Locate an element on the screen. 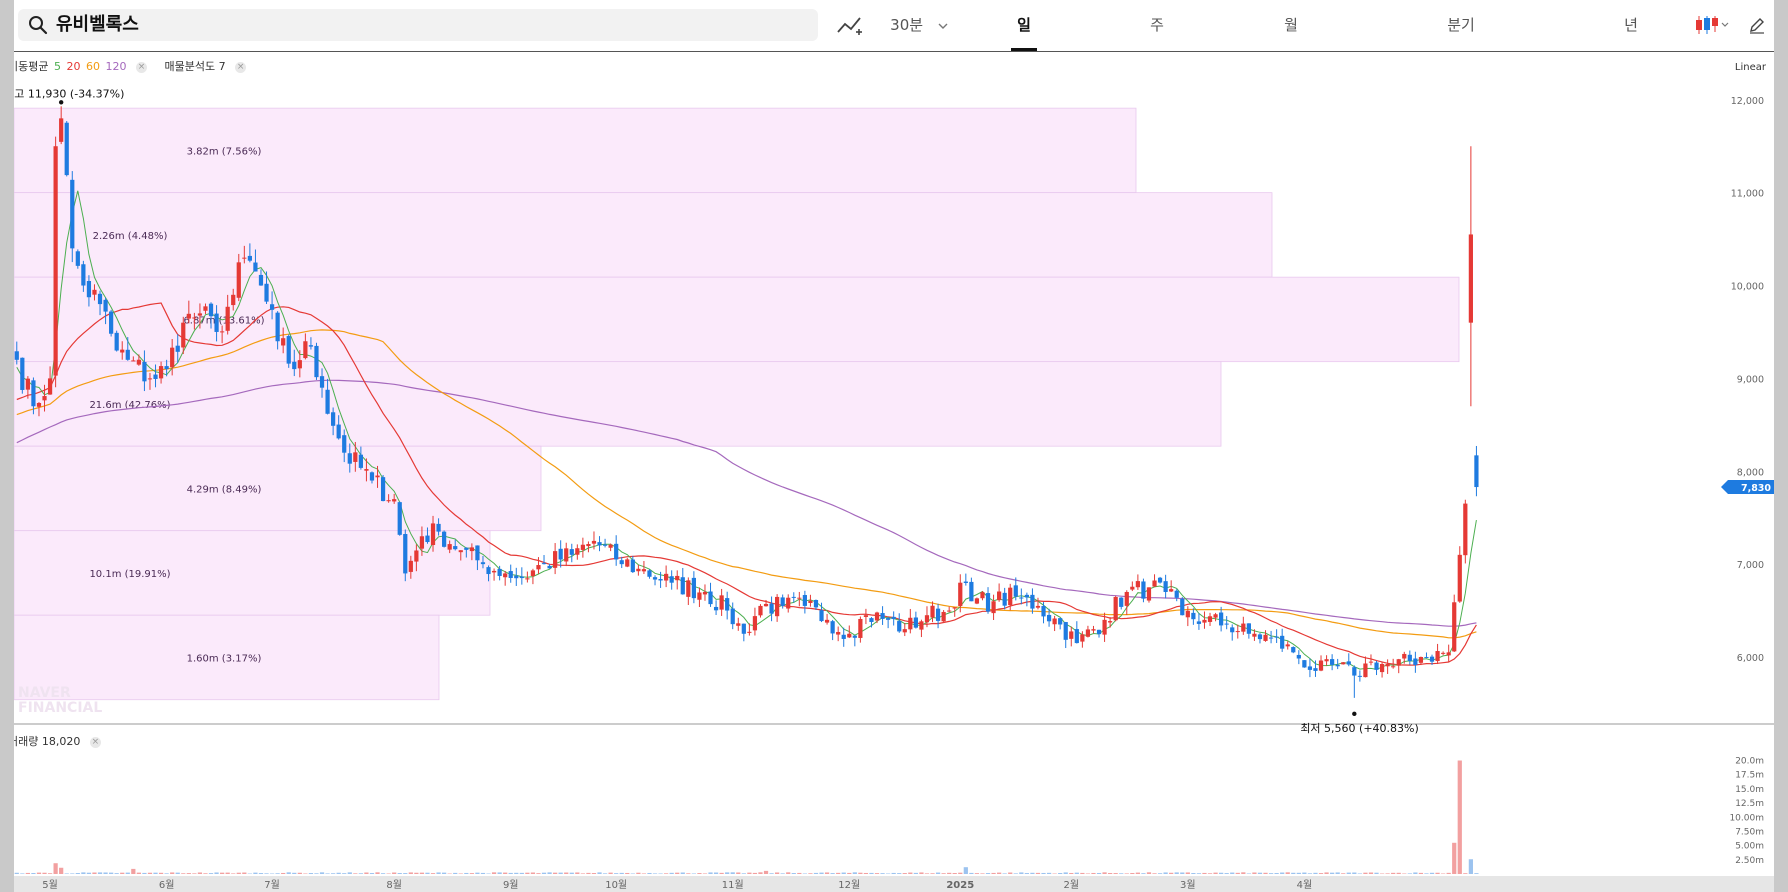  volume-legend-label: 거래량 18,020 is located at coordinates (47, 741).